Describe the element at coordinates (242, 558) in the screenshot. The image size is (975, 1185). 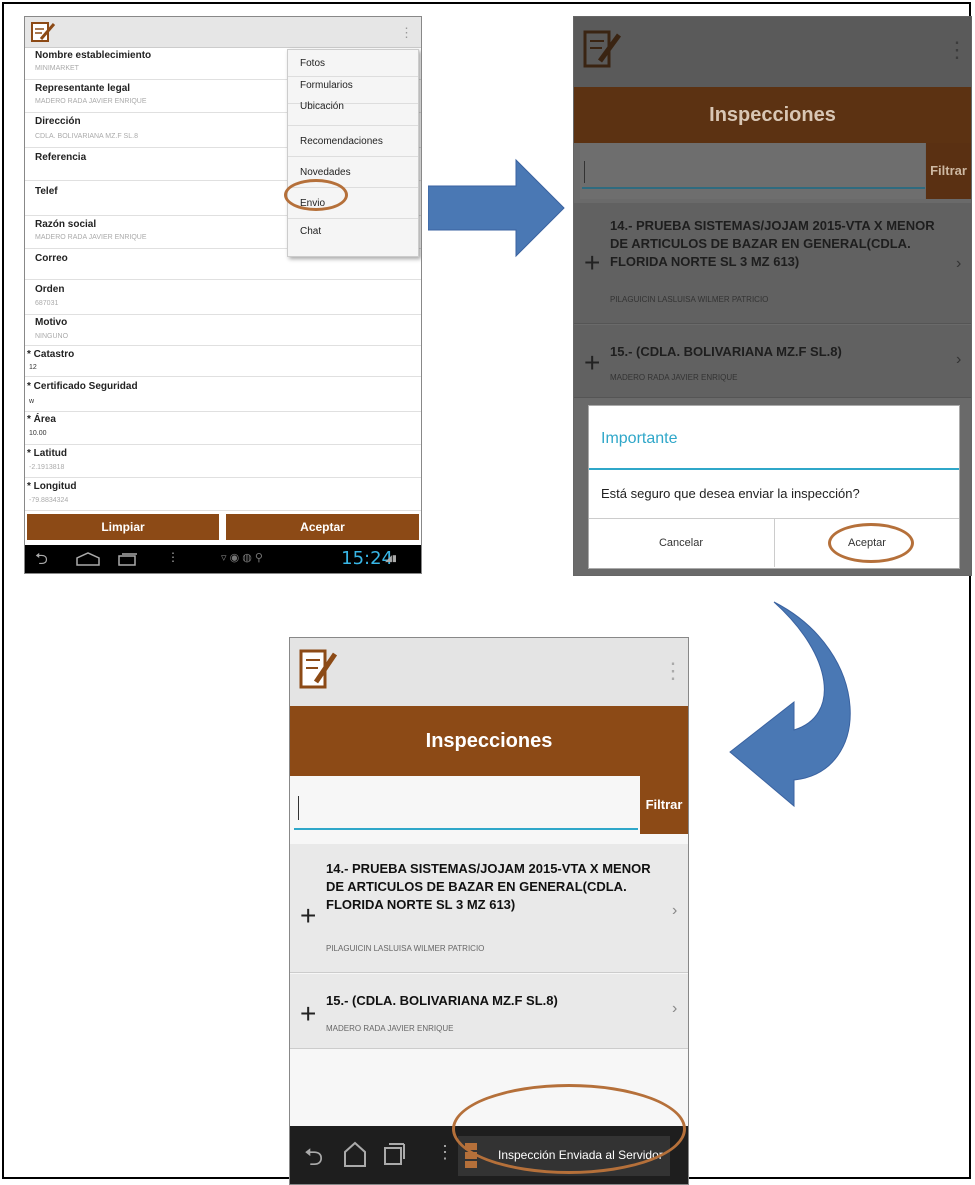
I see `status-icons: ▿ ◉ ◍ ⚲` at that location.